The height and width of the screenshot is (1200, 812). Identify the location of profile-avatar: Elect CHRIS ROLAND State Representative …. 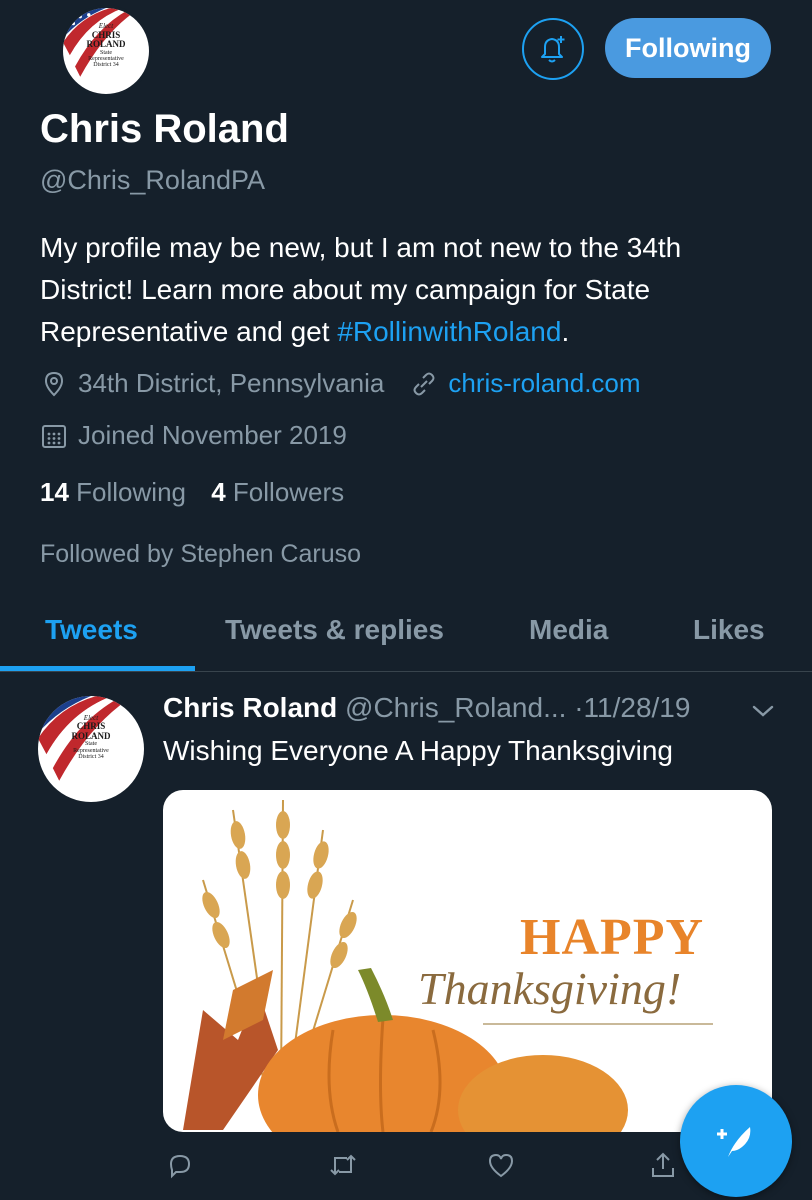
(106, 51).